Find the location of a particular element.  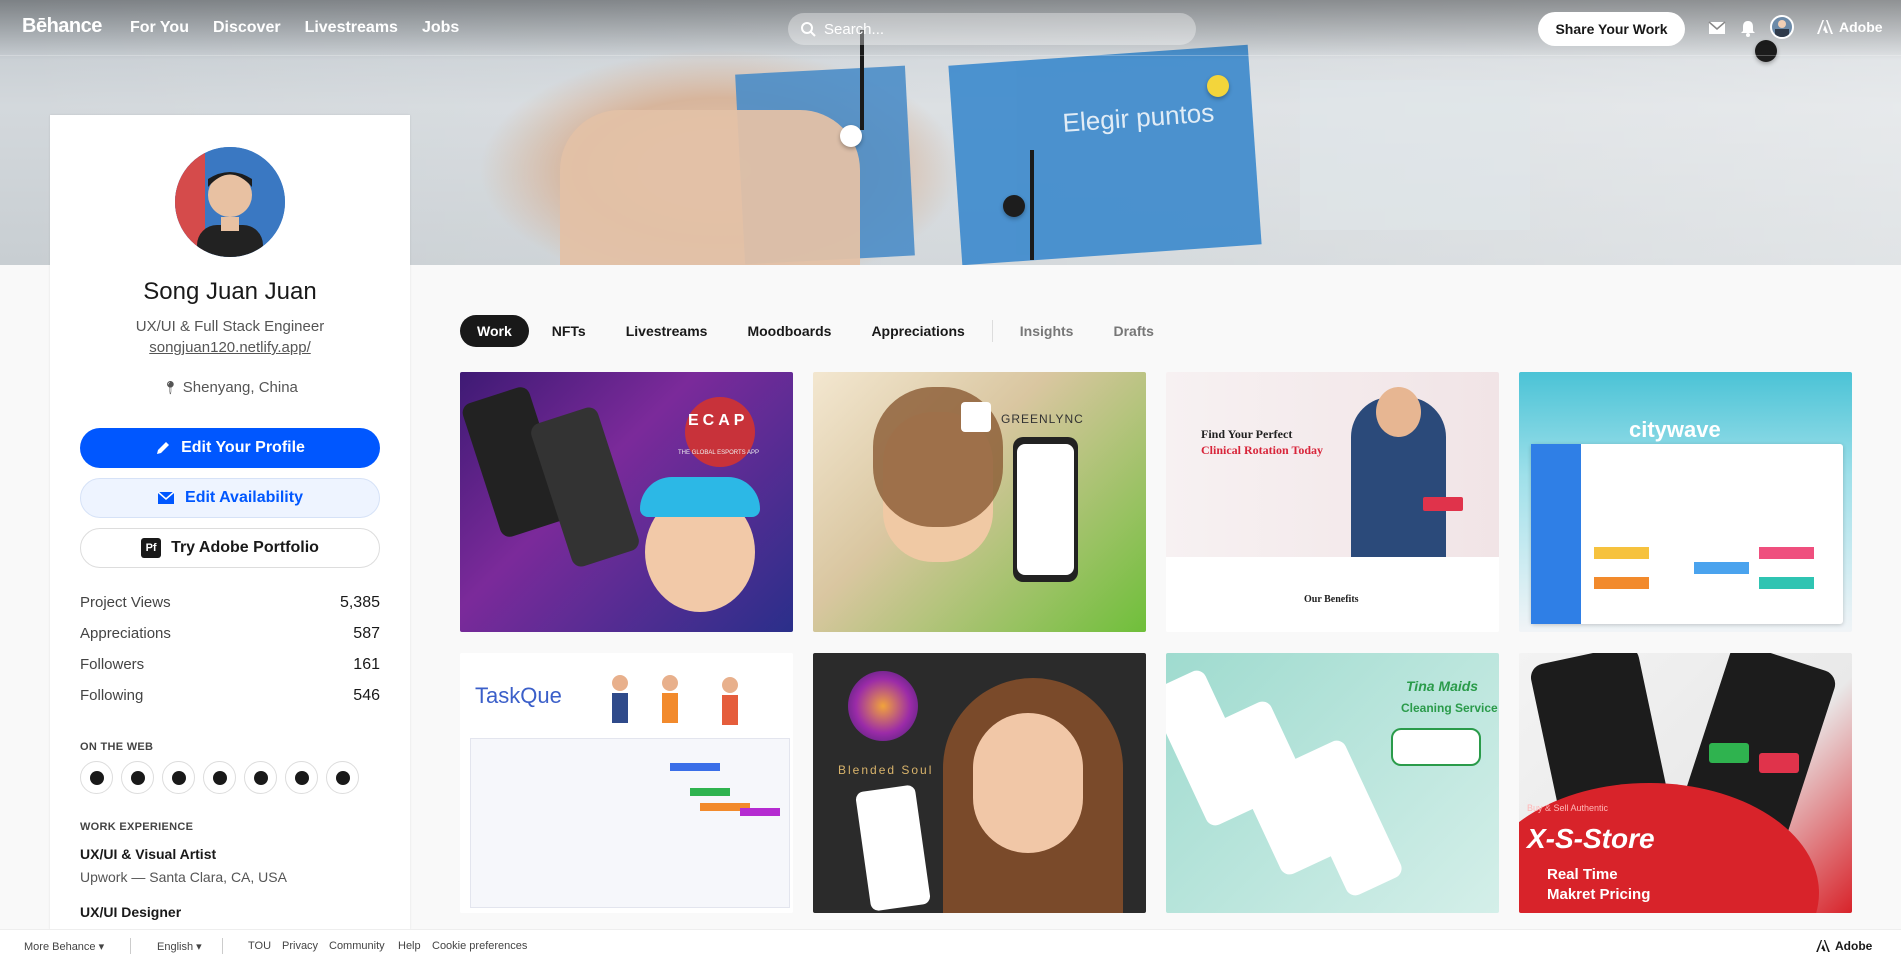

project-title: Tina Maids is located at coordinates (1442, 686).